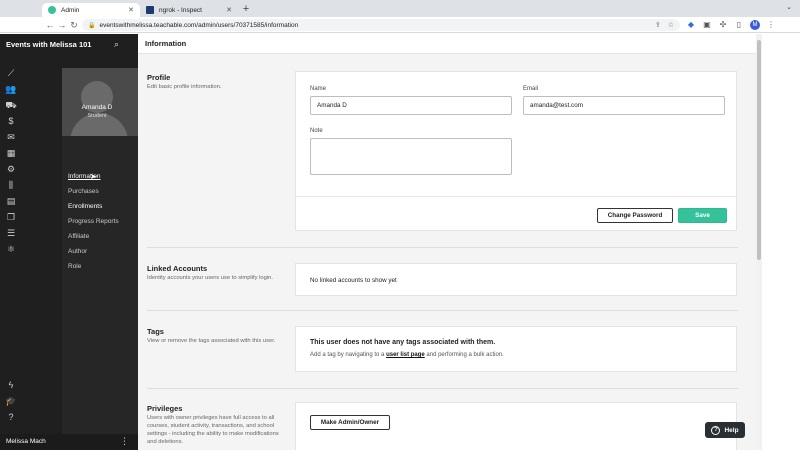 This screenshot has height=450, width=800. Describe the element at coordinates (85, 206) in the screenshot. I see `subnav-item-enrollments: Enrollments` at that location.